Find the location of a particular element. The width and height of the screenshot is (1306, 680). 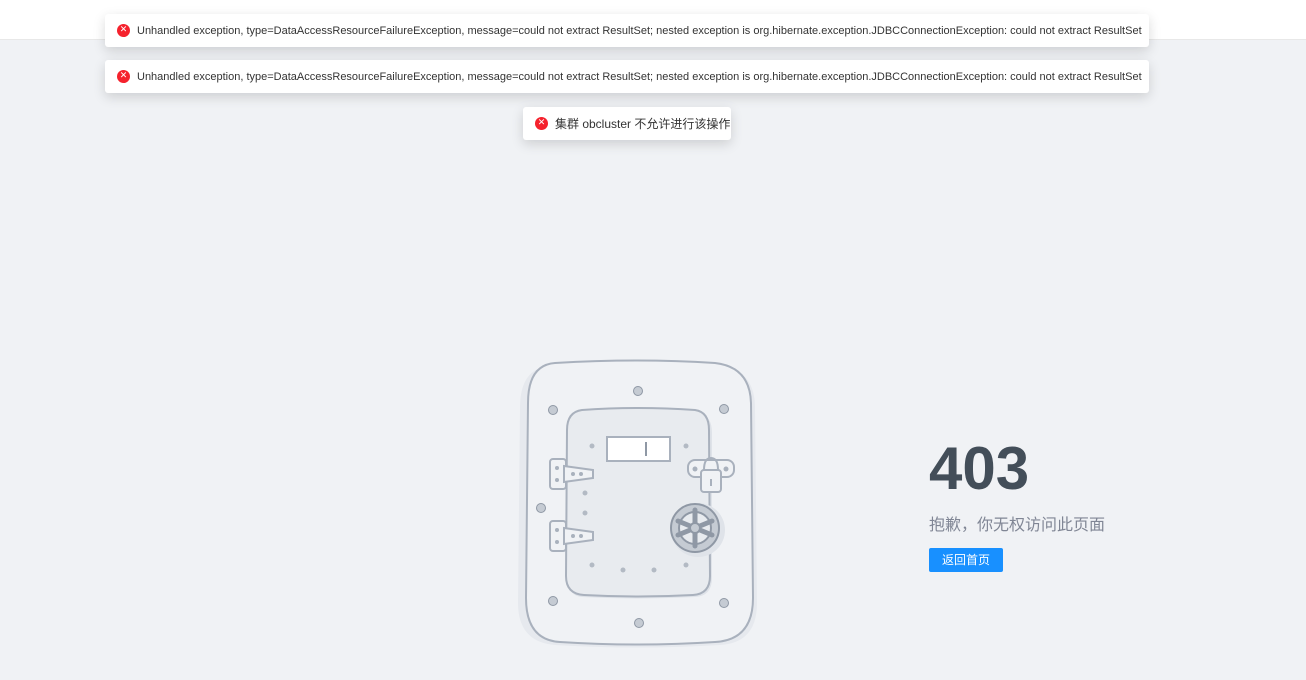

error-code: 403 is located at coordinates (979, 468).